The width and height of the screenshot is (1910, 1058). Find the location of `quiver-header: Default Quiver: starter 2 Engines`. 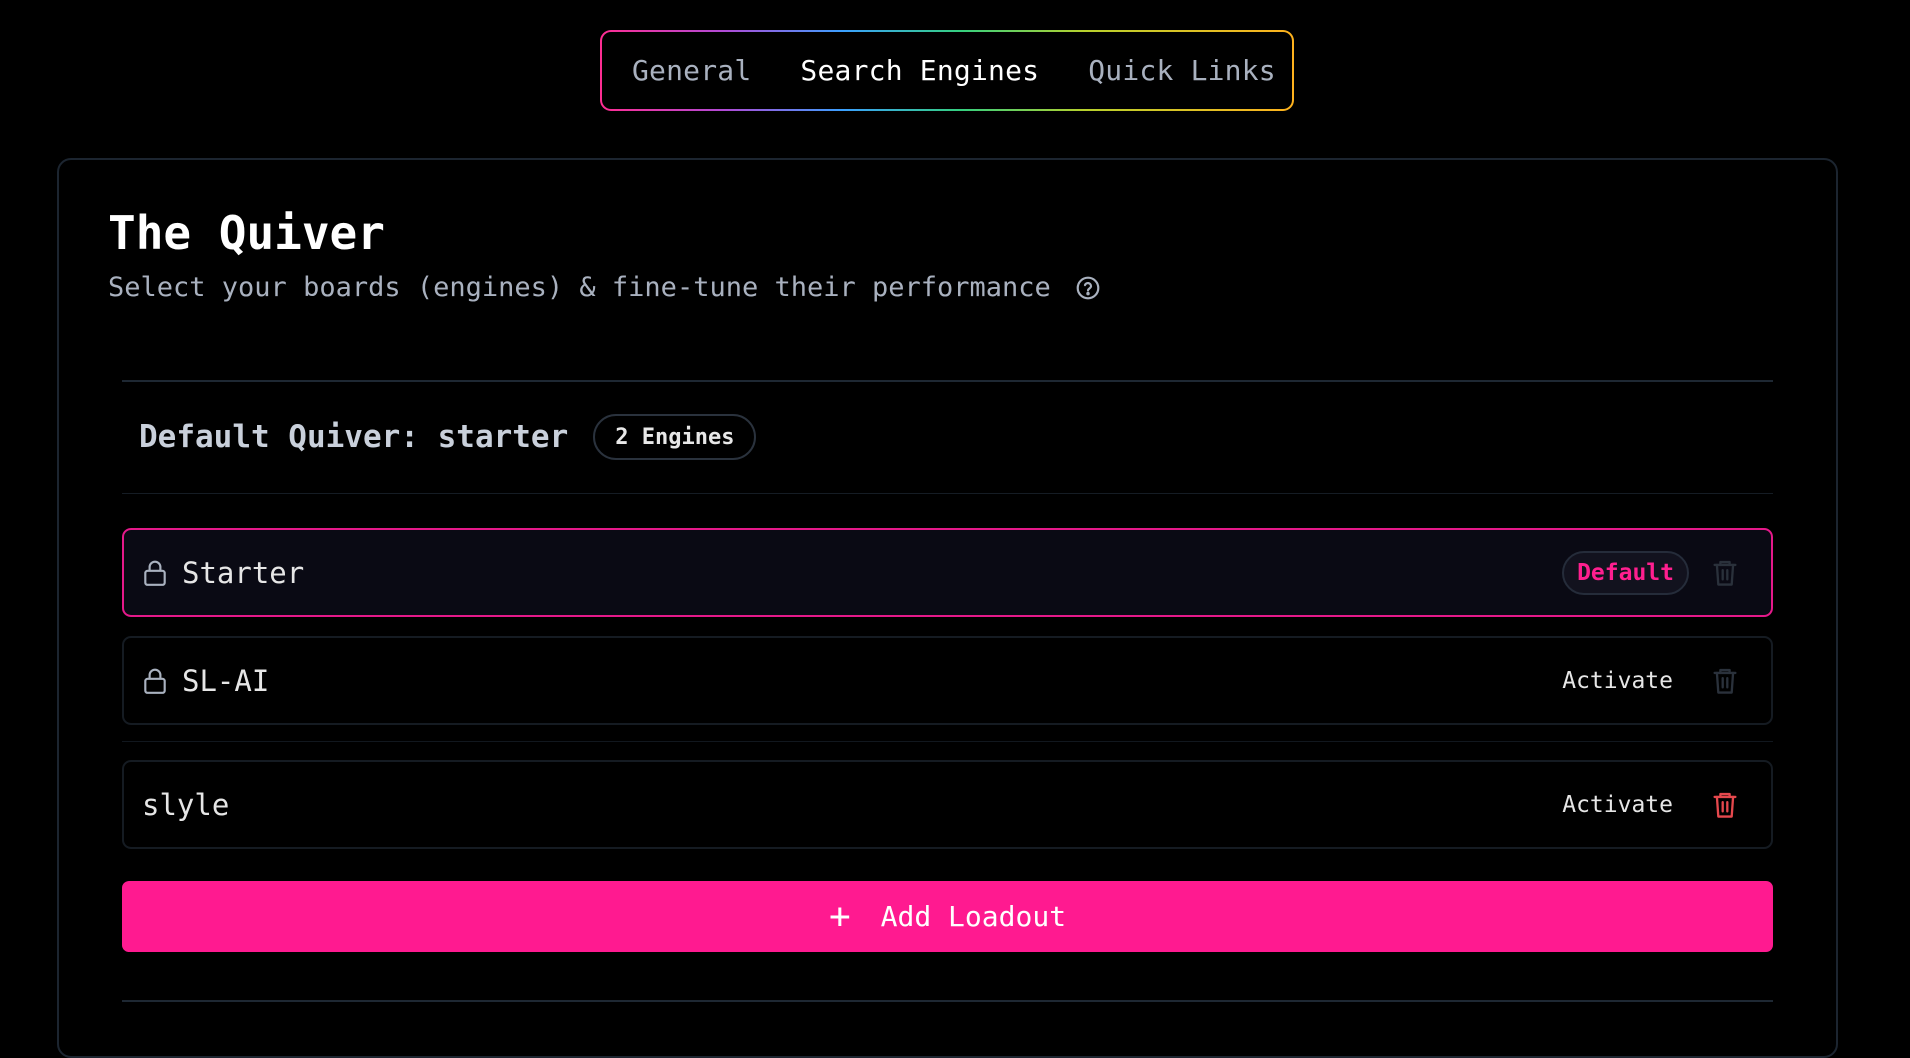

quiver-header: Default Quiver: starter 2 Engines is located at coordinates (448, 437).